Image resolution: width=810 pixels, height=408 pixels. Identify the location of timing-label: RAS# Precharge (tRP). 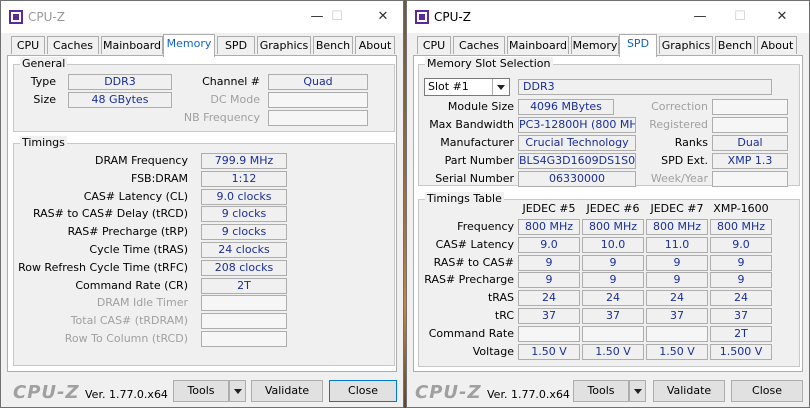
(127, 232).